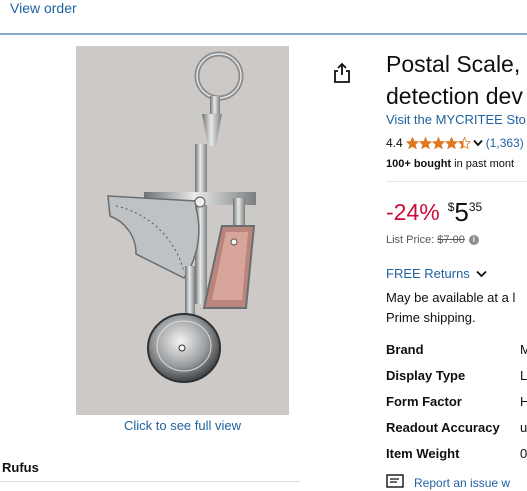 The width and height of the screenshot is (527, 491). What do you see at coordinates (423, 453) in the screenshot?
I see `spec-key: Item Weight` at bounding box center [423, 453].